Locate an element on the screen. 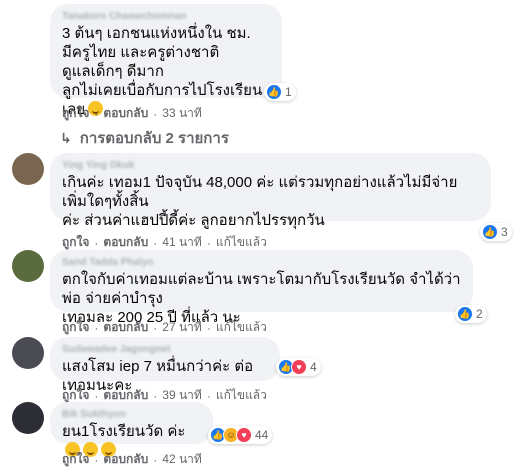 This screenshot has width=521, height=469. reaction-summary: 👍 ☺ ♥ 44 is located at coordinates (240, 435).